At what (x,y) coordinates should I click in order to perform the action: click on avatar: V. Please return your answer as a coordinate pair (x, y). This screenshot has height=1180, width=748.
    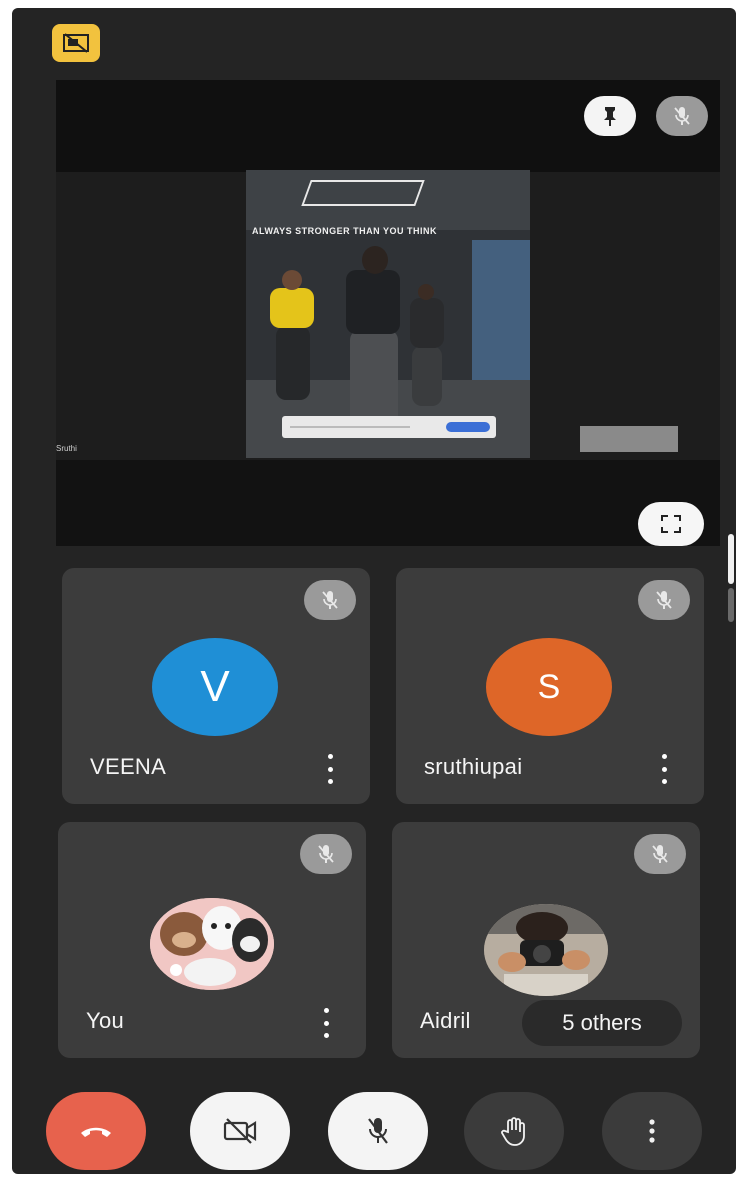
    Looking at the image, I should click on (215, 687).